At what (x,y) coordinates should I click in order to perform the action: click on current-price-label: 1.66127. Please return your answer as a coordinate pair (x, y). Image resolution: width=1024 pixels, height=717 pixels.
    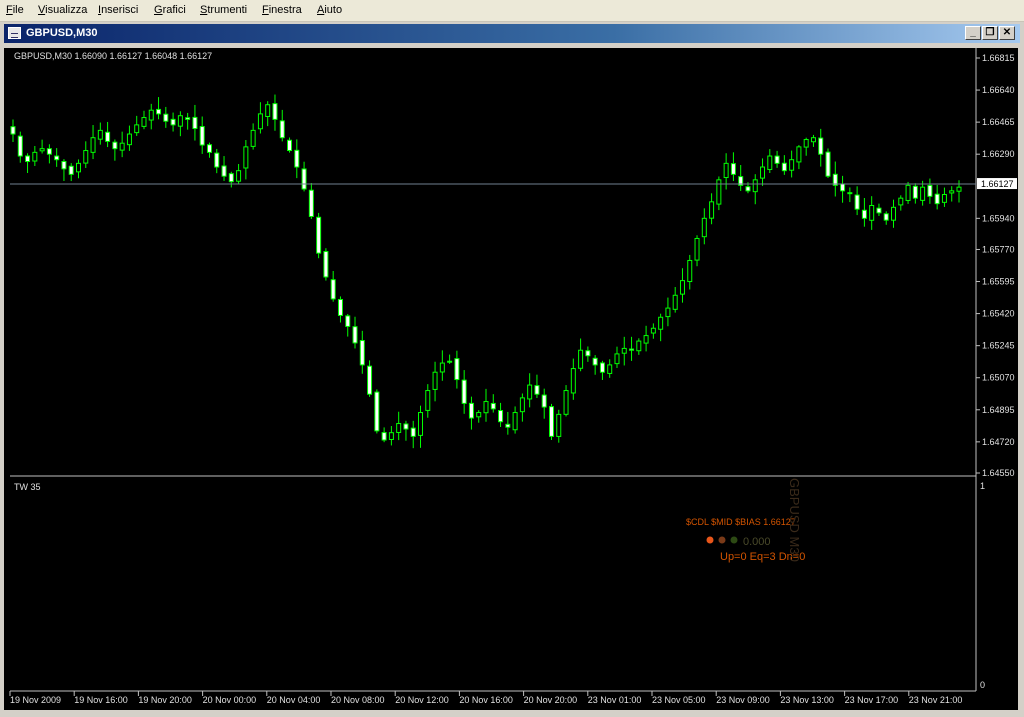
    Looking at the image, I should click on (997, 184).